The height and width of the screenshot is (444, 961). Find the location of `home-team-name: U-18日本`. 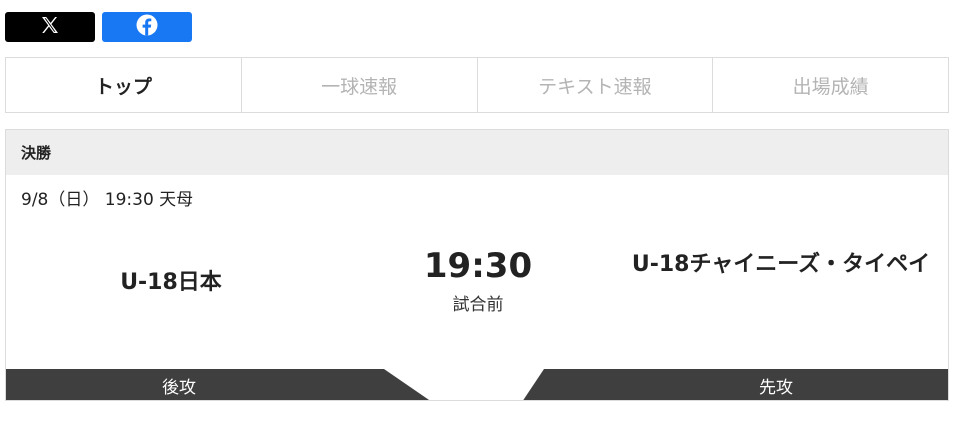

home-team-name: U-18日本 is located at coordinates (171, 283).